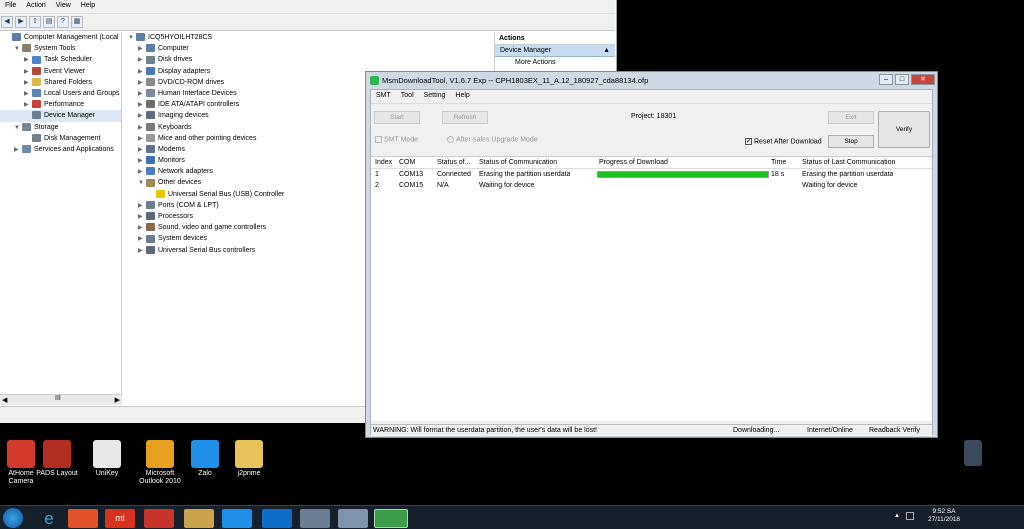 The image size is (1024, 529). Describe the element at coordinates (353, 518) in the screenshot. I see `device-tool-taskbar-icon` at that location.